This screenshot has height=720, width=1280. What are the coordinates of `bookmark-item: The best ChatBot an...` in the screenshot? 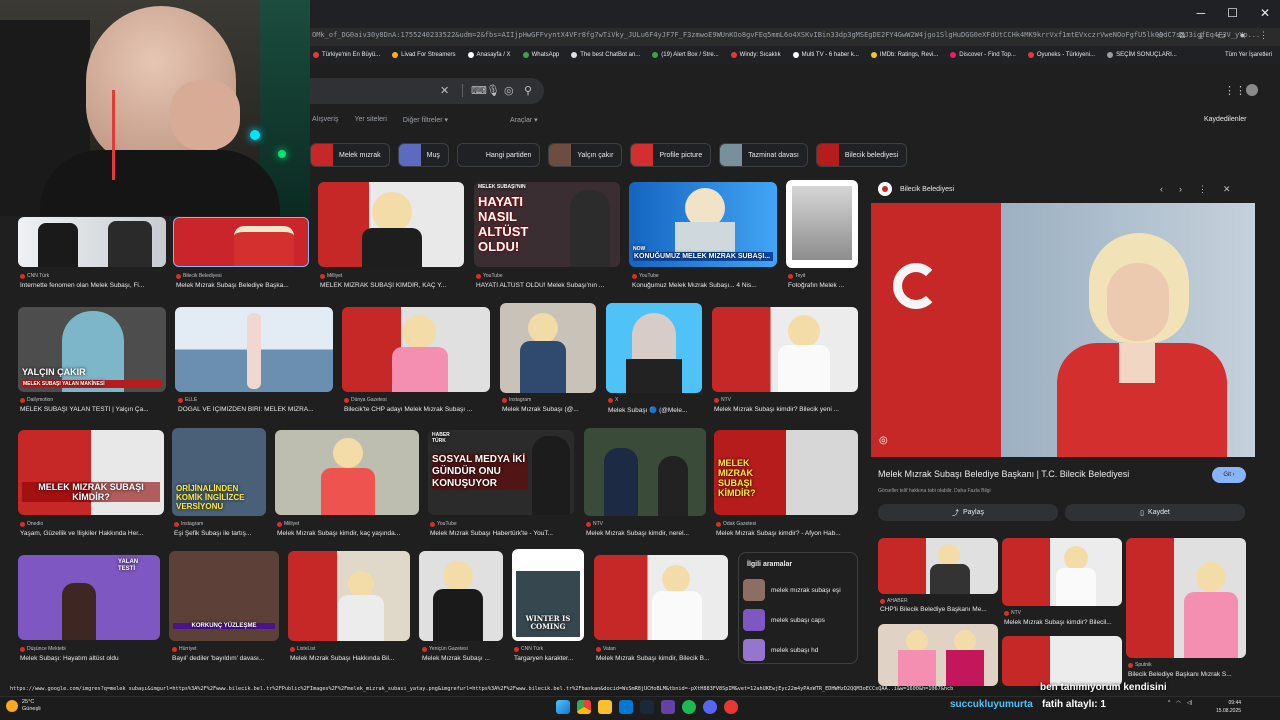 It's located at (605, 55).